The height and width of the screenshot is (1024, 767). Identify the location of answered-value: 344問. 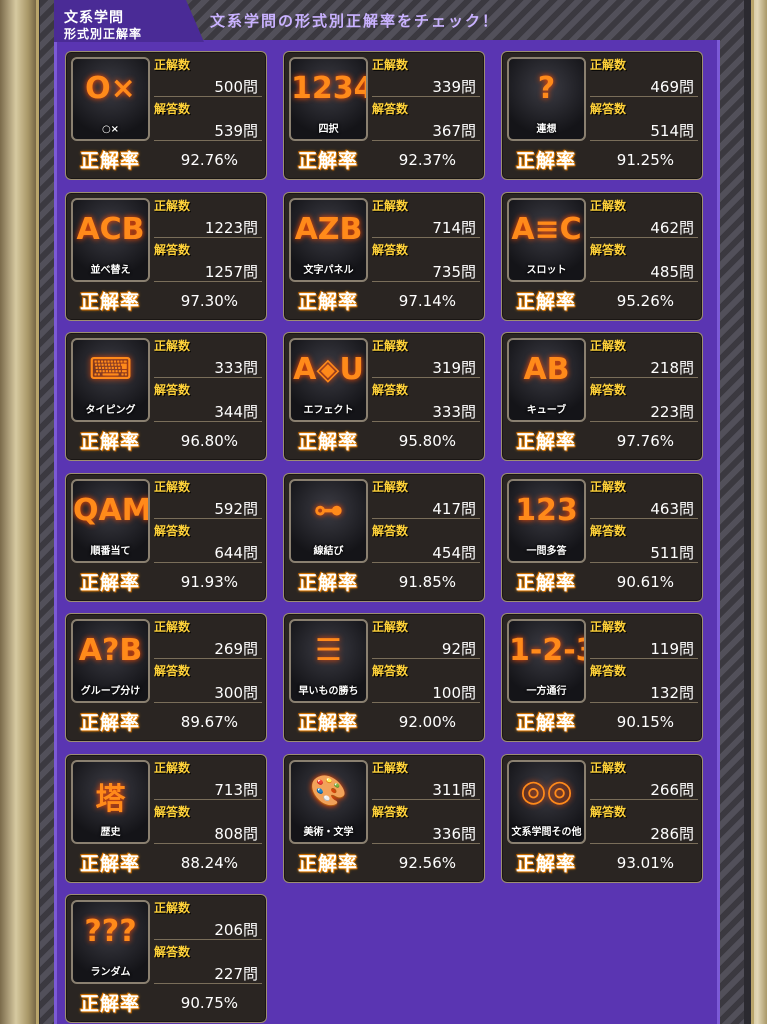
(236, 412).